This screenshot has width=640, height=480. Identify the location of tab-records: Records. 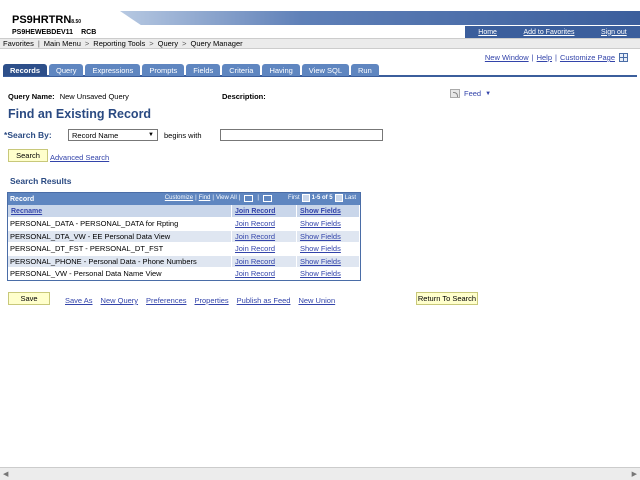
(25, 70).